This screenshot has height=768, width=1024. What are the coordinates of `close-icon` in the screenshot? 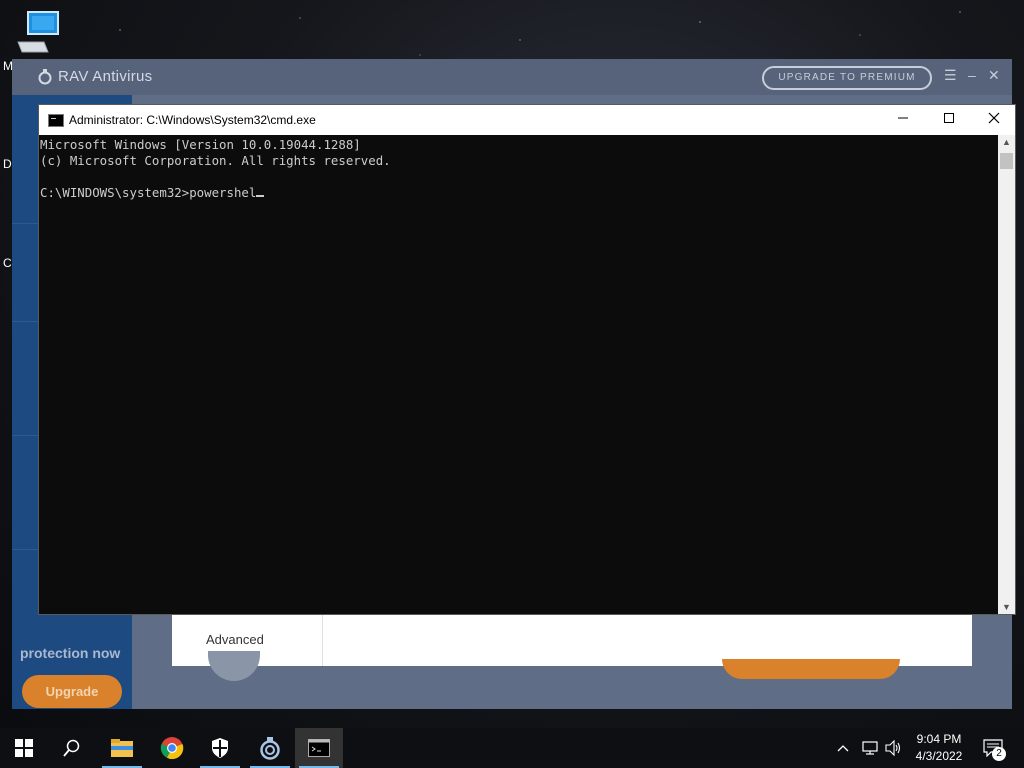 It's located at (994, 118).